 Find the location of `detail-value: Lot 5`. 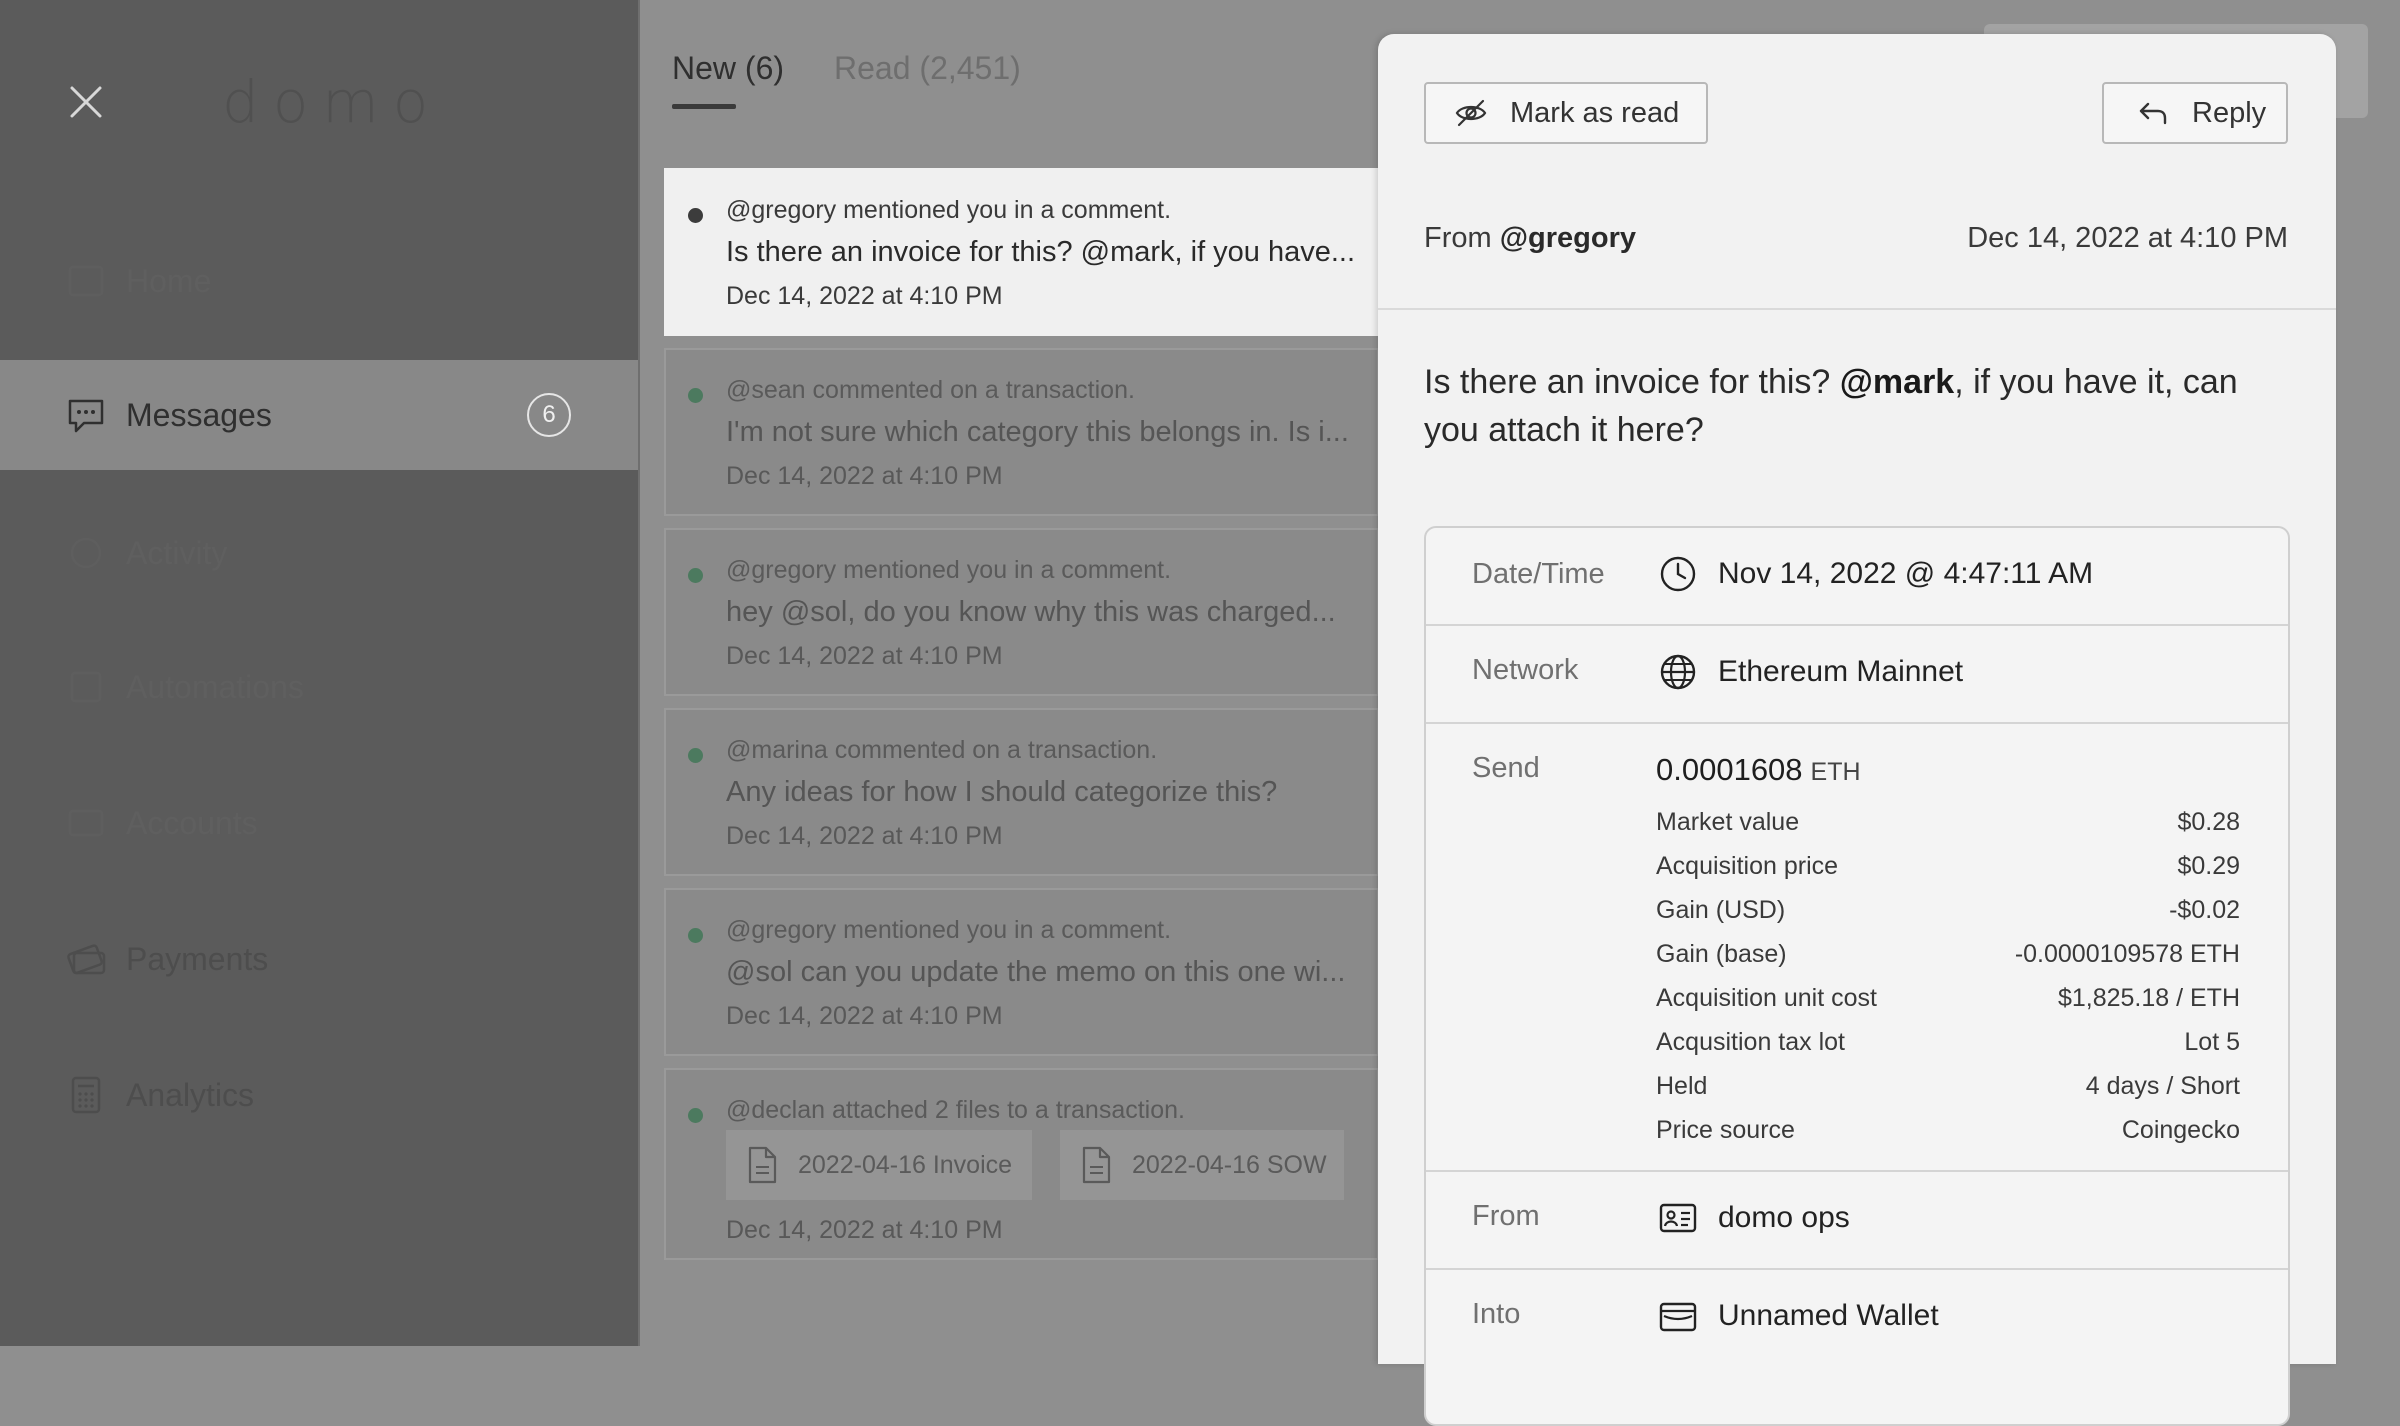

detail-value: Lot 5 is located at coordinates (2212, 1042).